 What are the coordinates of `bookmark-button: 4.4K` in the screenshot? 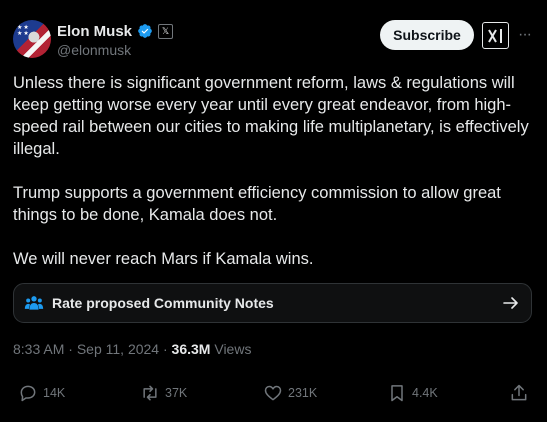 It's located at (412, 393).